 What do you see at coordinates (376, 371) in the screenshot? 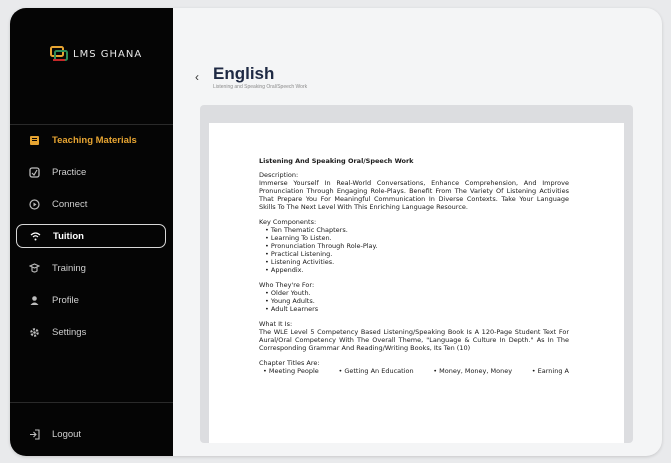
I see `list-item: • Getting An Education` at bounding box center [376, 371].